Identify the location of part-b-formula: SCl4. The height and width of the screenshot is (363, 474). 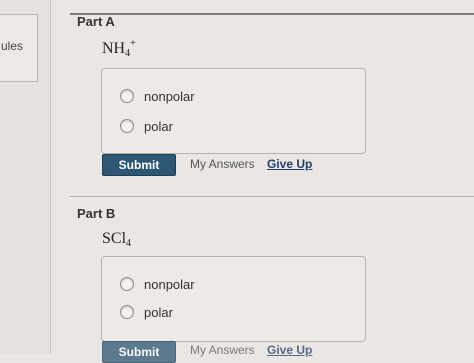
(116, 239).